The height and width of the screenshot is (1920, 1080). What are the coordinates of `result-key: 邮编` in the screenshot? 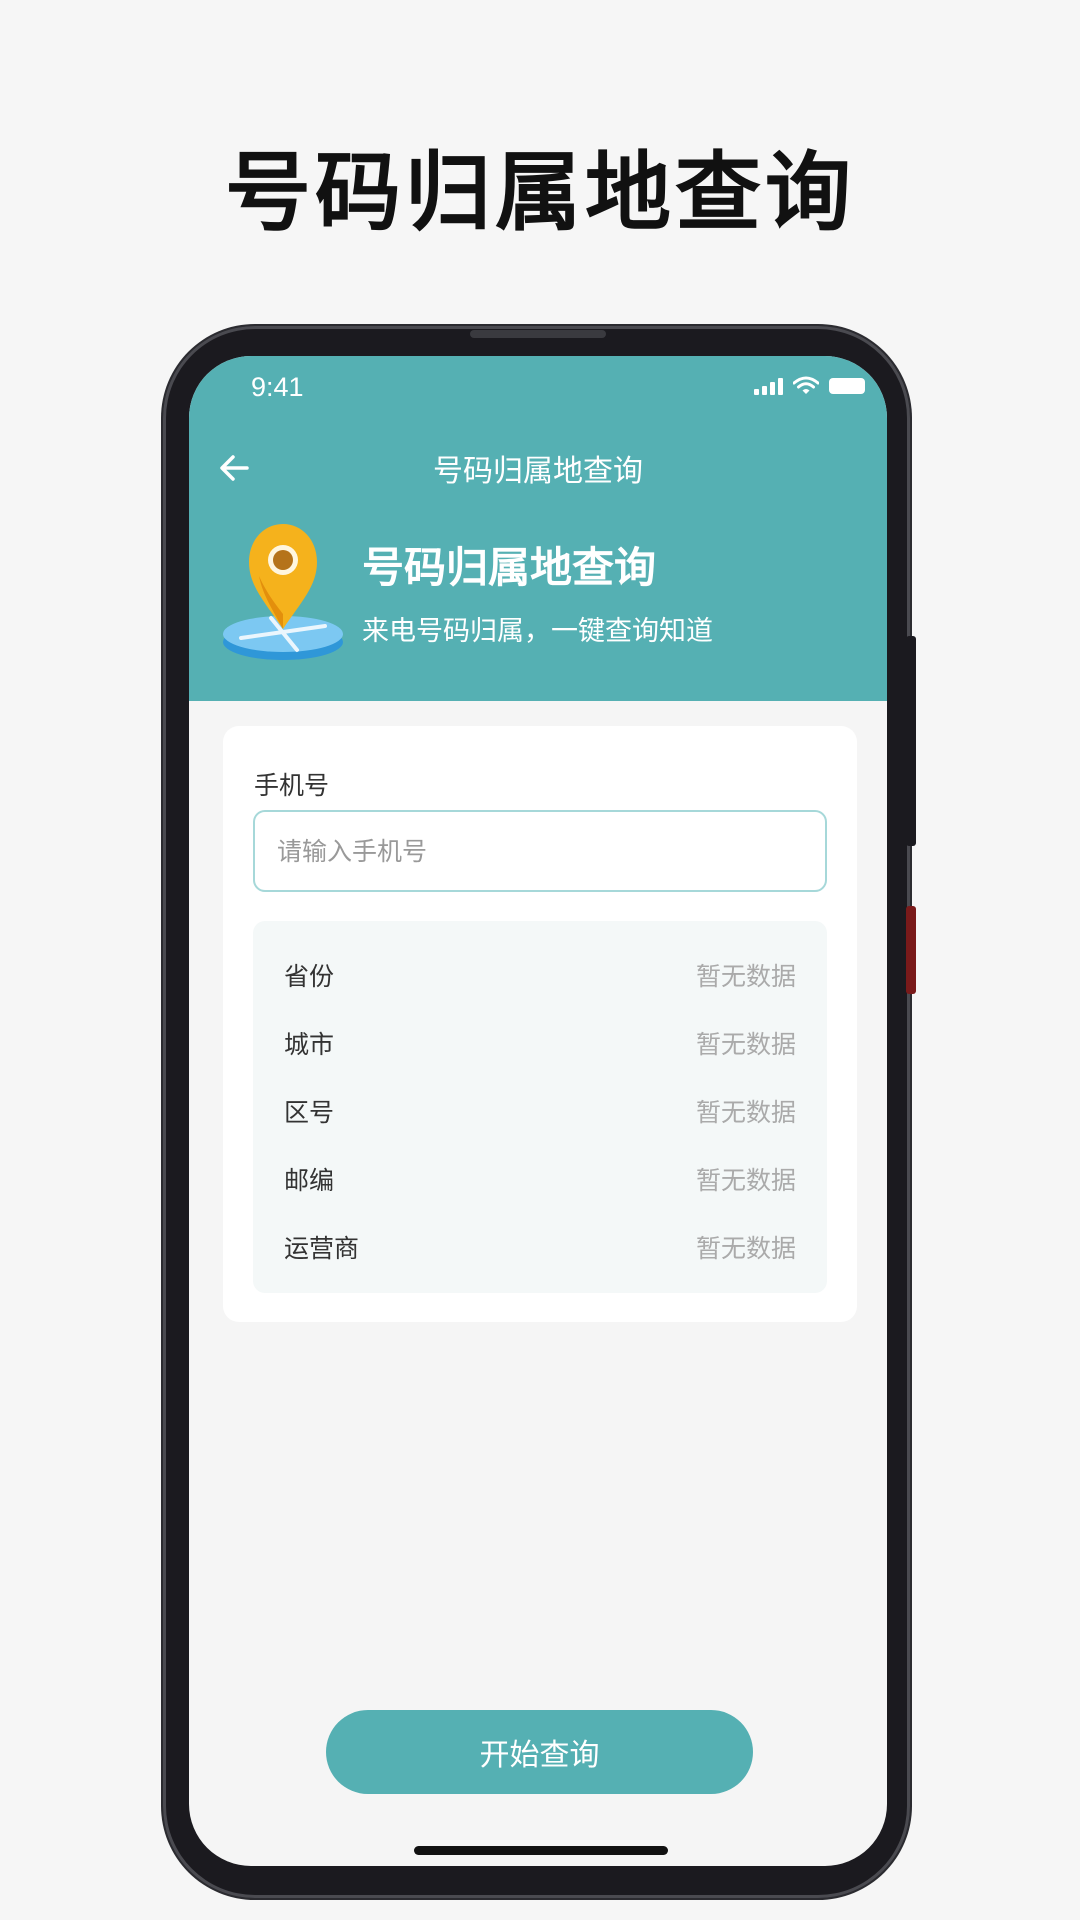 It's located at (309, 1180).